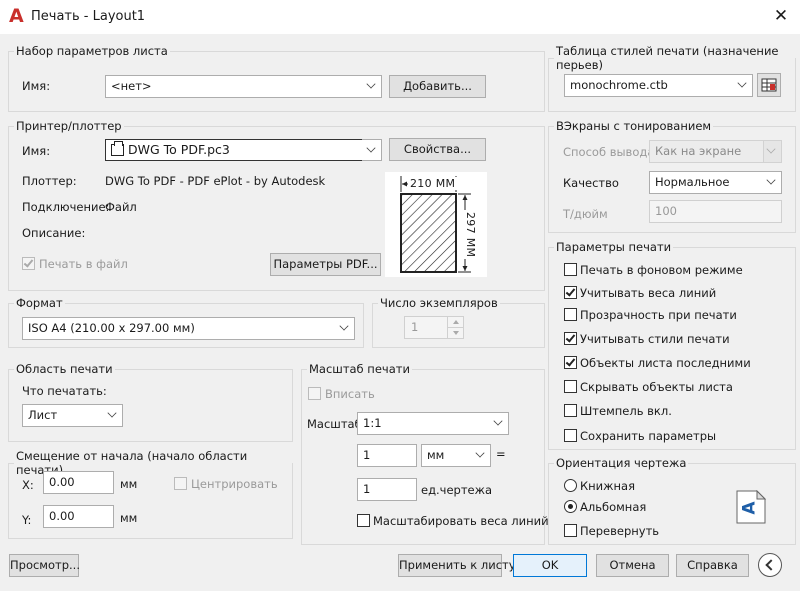 The image size is (800, 591). I want to click on landscape-radio, so click(570, 506).